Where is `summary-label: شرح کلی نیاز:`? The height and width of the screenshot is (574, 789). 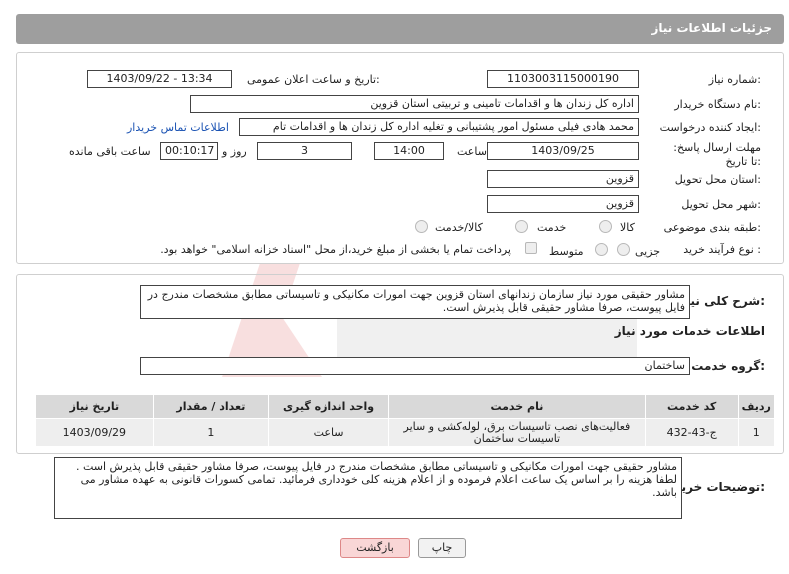 summary-label: شرح کلی نیاز: is located at coordinates (722, 301).